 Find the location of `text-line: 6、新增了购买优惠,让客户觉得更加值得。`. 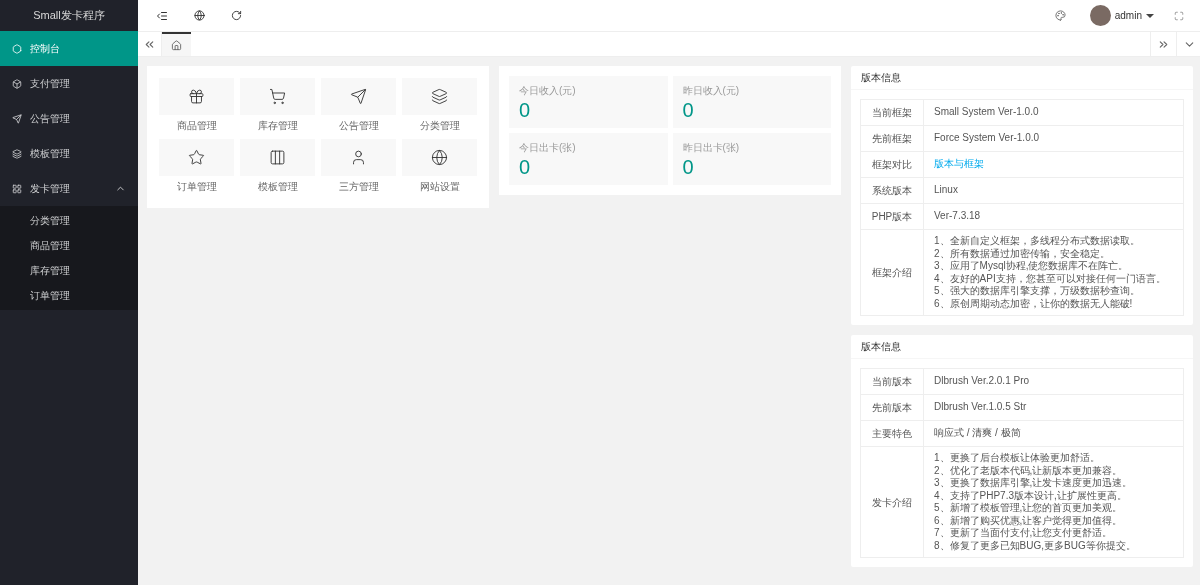

text-line: 6、新增了购买优惠,让客户觉得更加值得。 is located at coordinates (1029, 520).